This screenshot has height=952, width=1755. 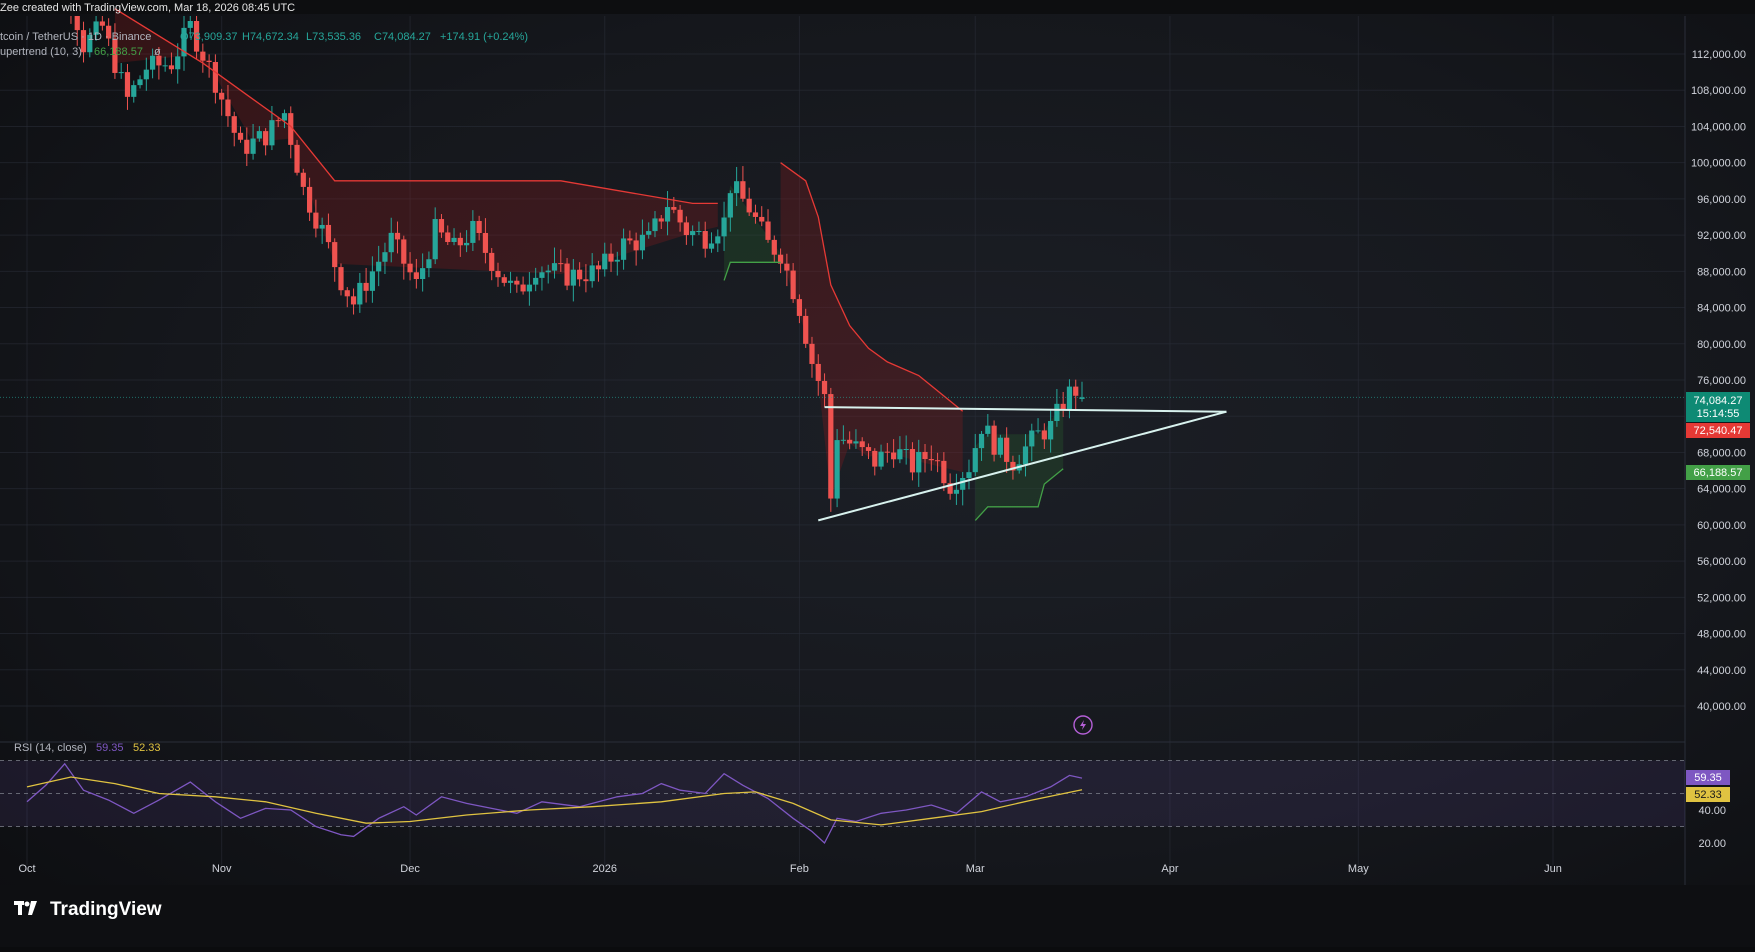 What do you see at coordinates (1712, 811) in the screenshot?
I see `rsi-tick-label: 40.00` at bounding box center [1712, 811].